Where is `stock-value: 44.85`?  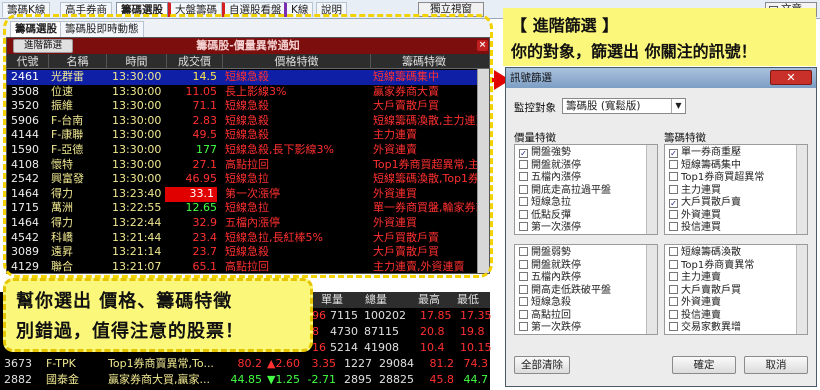
stock-value: 44.85 is located at coordinates (246, 379).